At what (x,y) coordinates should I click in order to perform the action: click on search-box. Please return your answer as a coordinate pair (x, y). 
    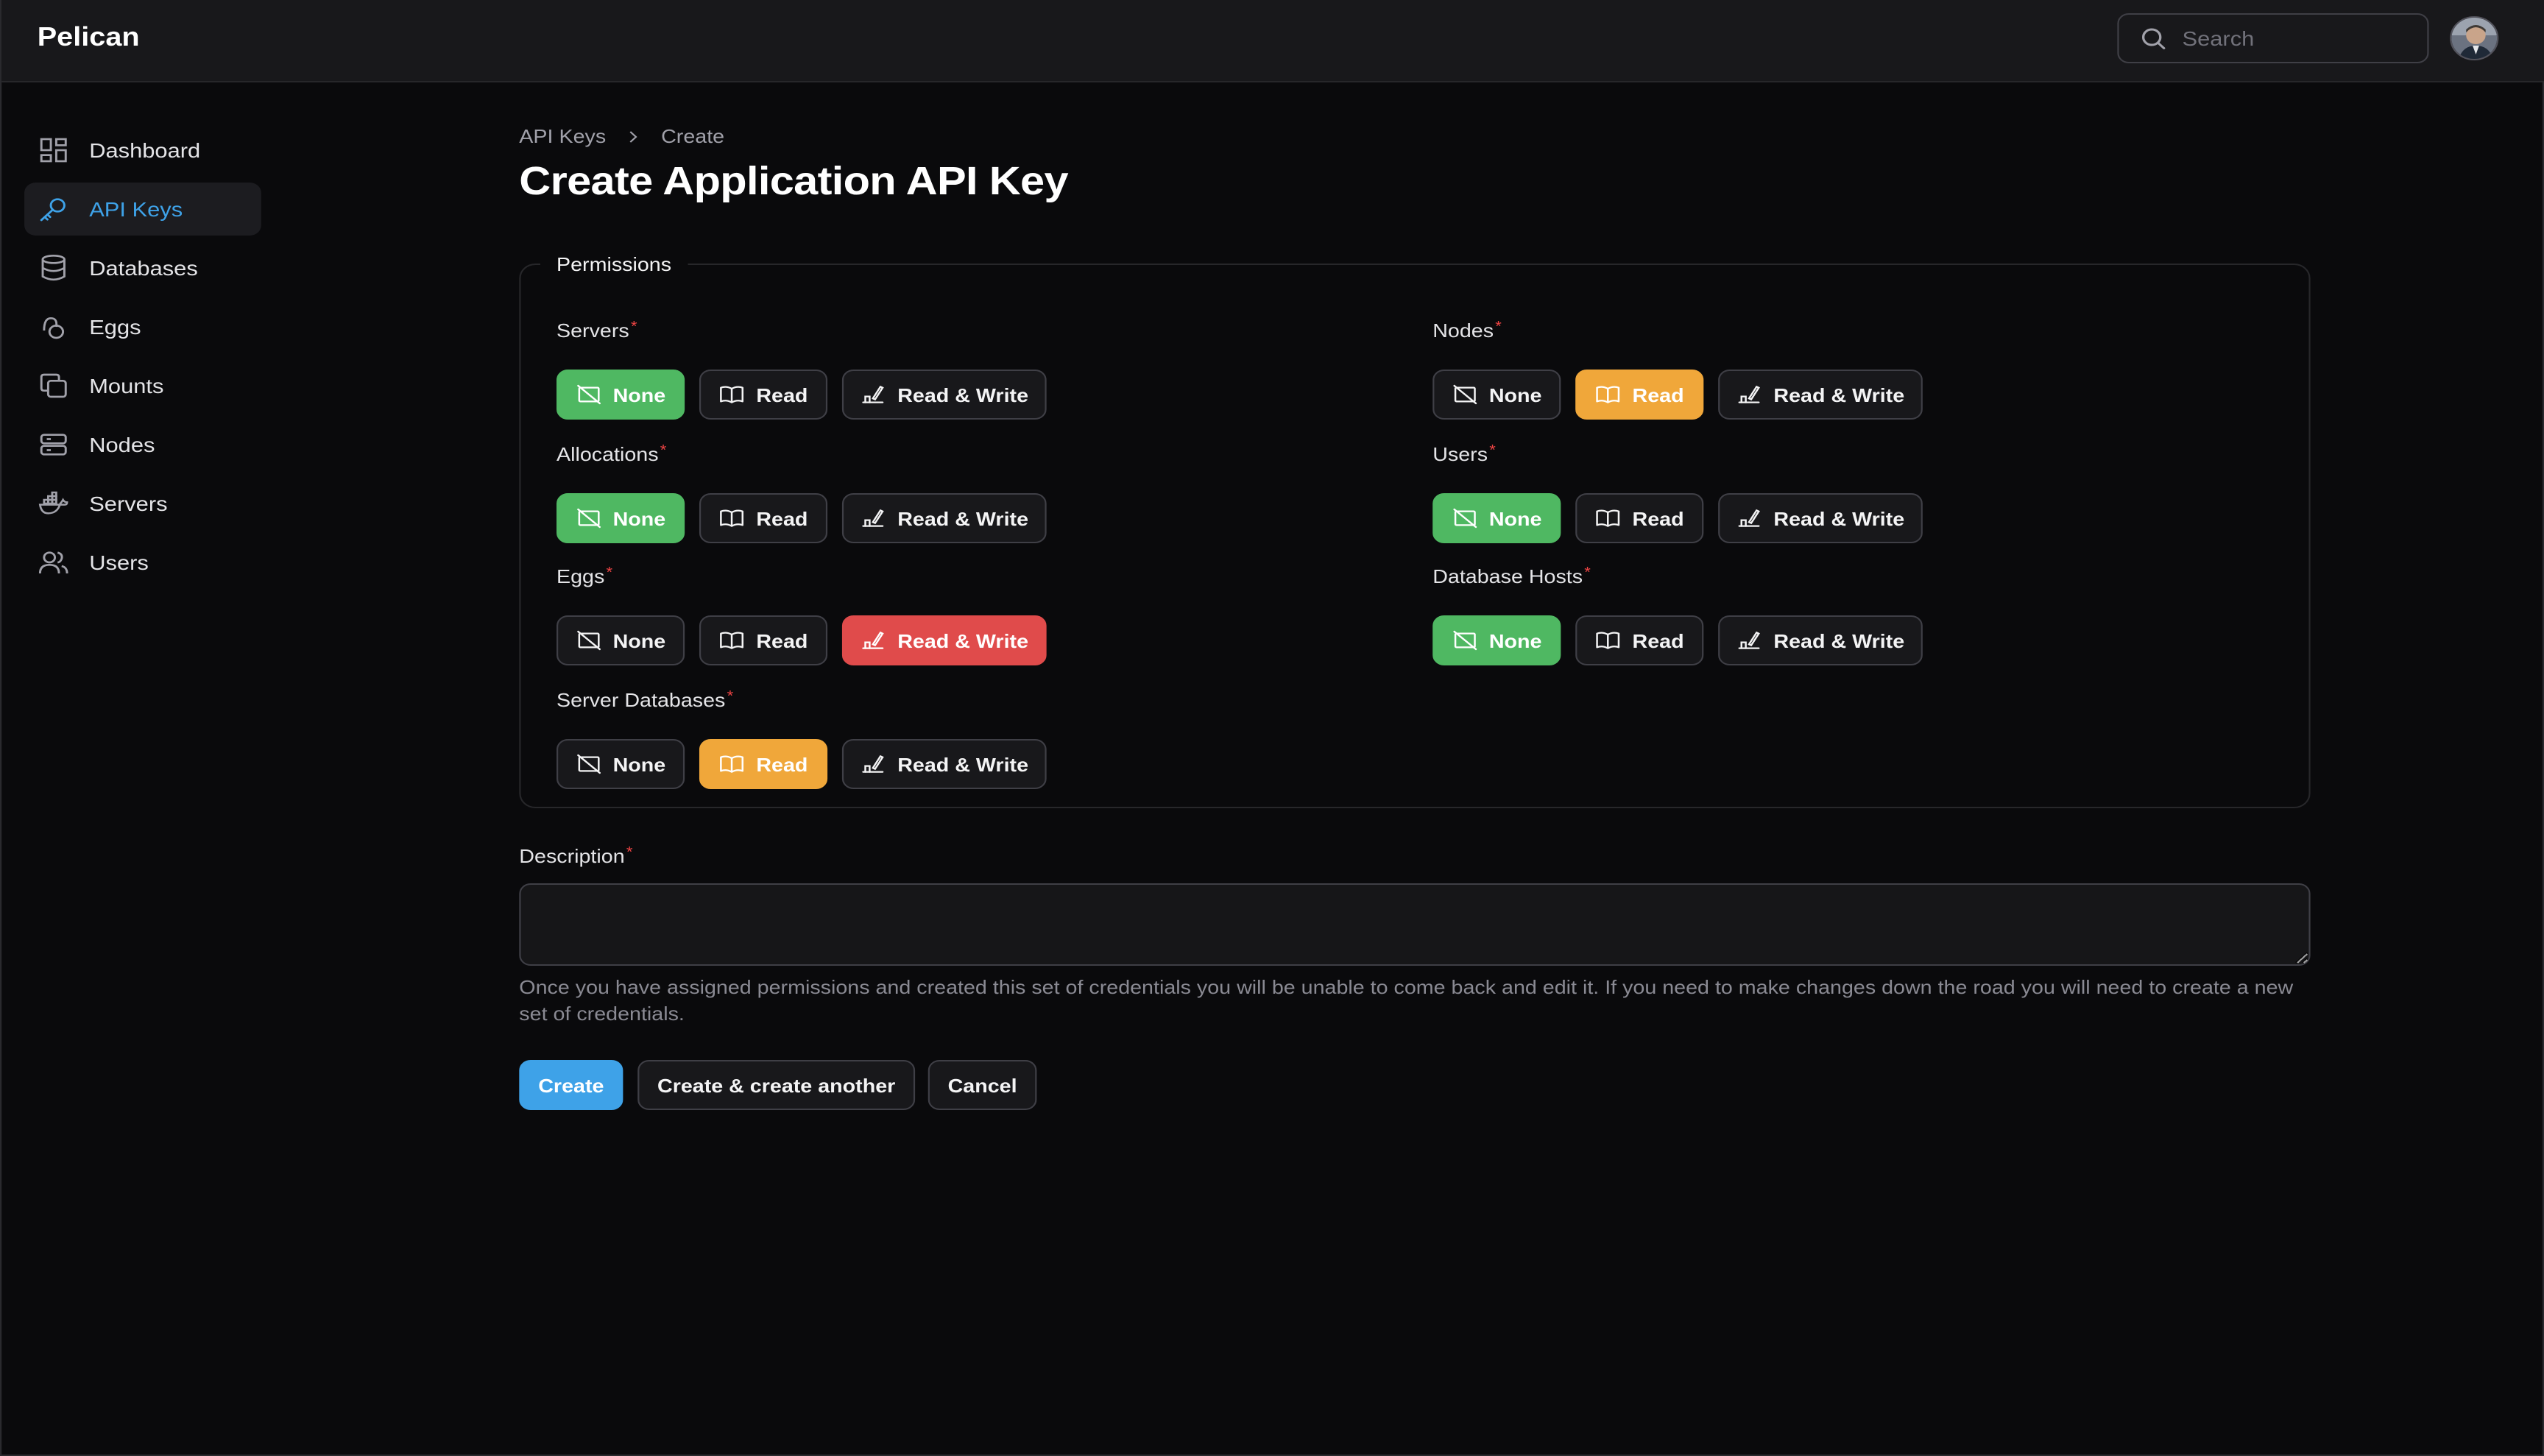
    Looking at the image, I should click on (2273, 38).